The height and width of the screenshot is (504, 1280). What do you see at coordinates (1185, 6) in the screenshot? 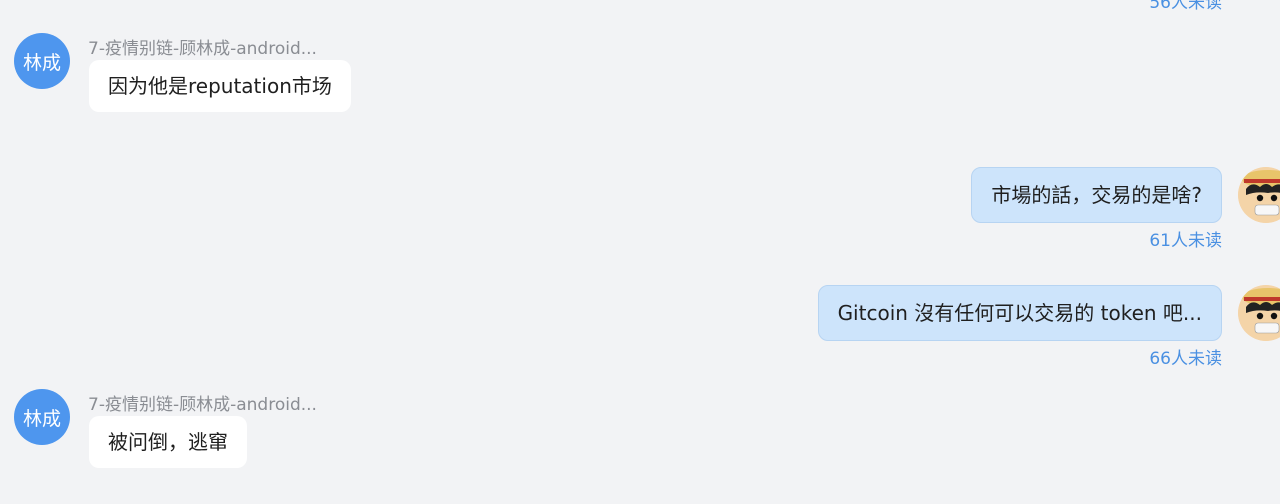
I see `unread-count-cutoff: 56人未读` at bounding box center [1185, 6].